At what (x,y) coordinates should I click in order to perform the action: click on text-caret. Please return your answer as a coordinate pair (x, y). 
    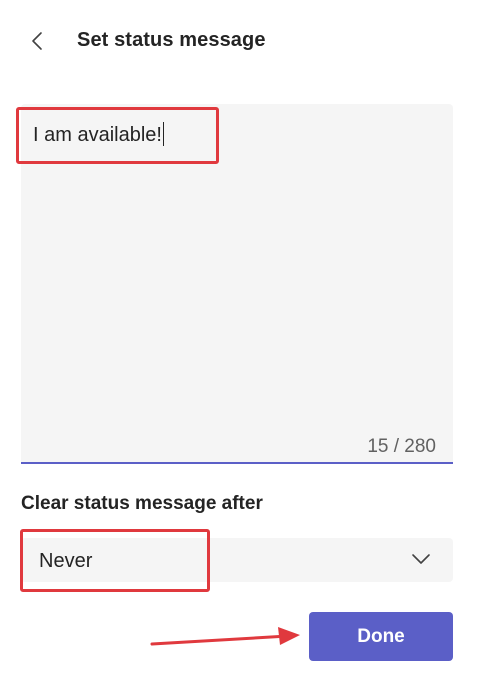
    Looking at the image, I should click on (163, 134).